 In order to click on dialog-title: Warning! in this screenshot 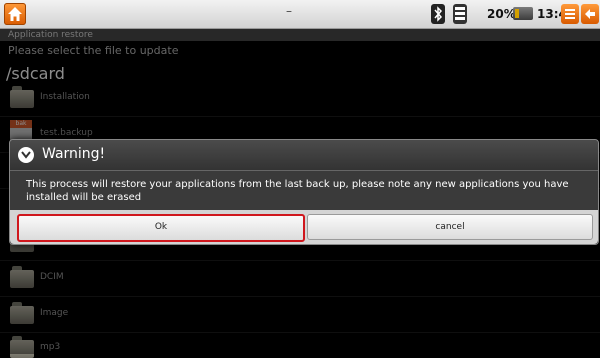, I will do `click(74, 154)`.